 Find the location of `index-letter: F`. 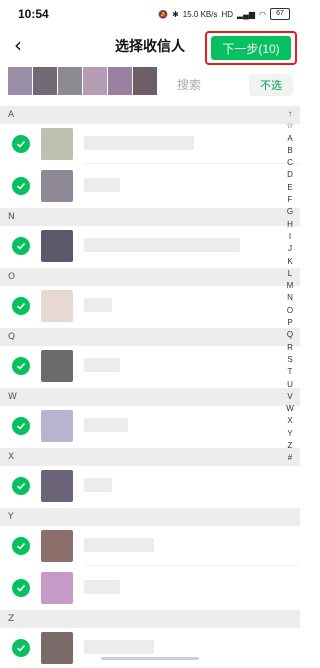

index-letter: F is located at coordinates (290, 200).